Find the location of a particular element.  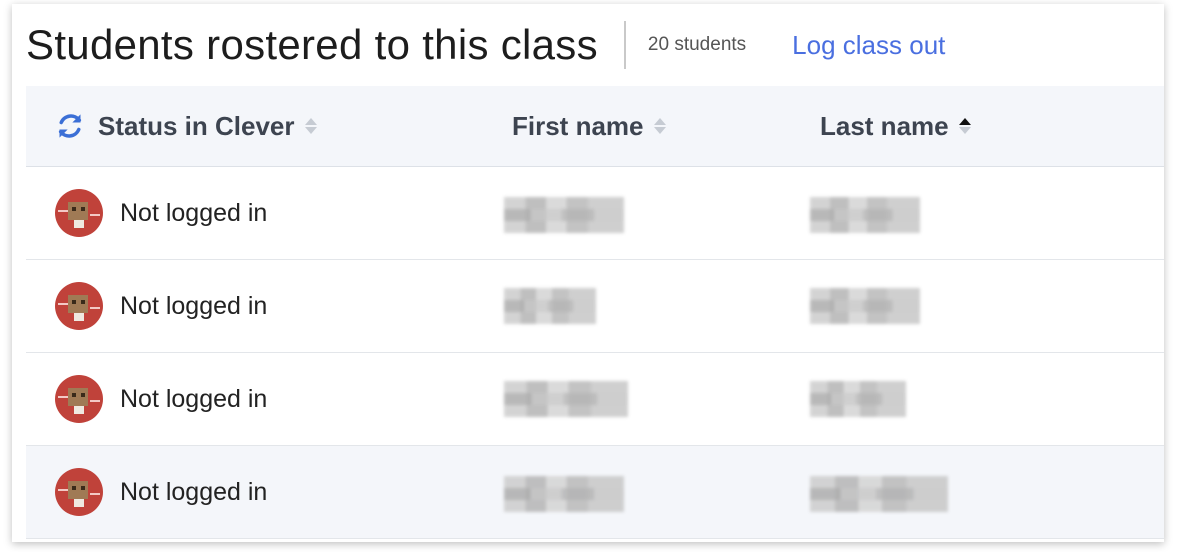

table-header: Status in Clever First name Last name is located at coordinates (595, 126).